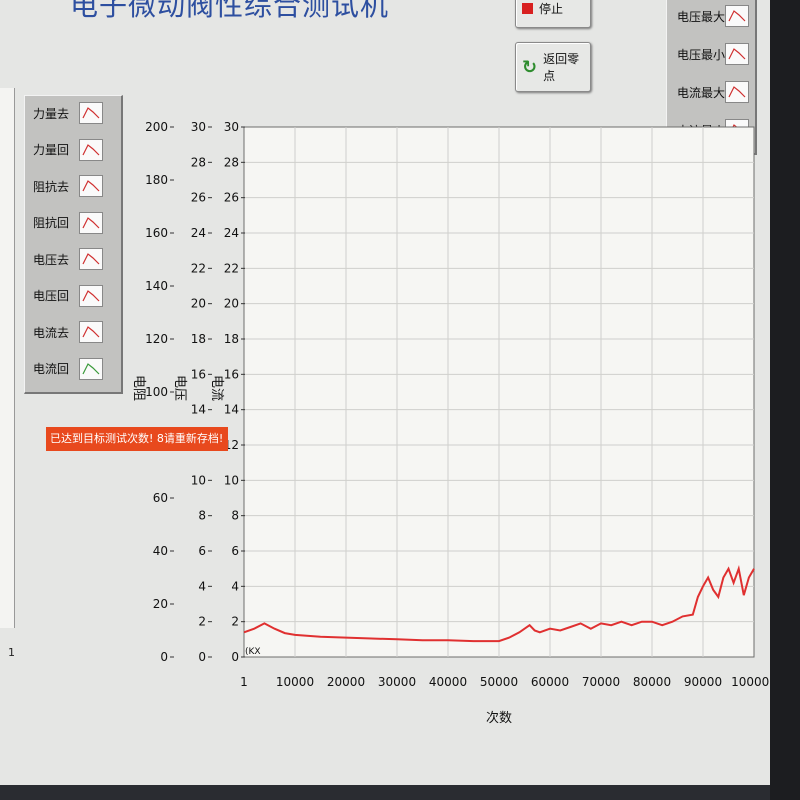  What do you see at coordinates (138, 388) in the screenshot?
I see `y-axis-label: 电阻` at bounding box center [138, 388].